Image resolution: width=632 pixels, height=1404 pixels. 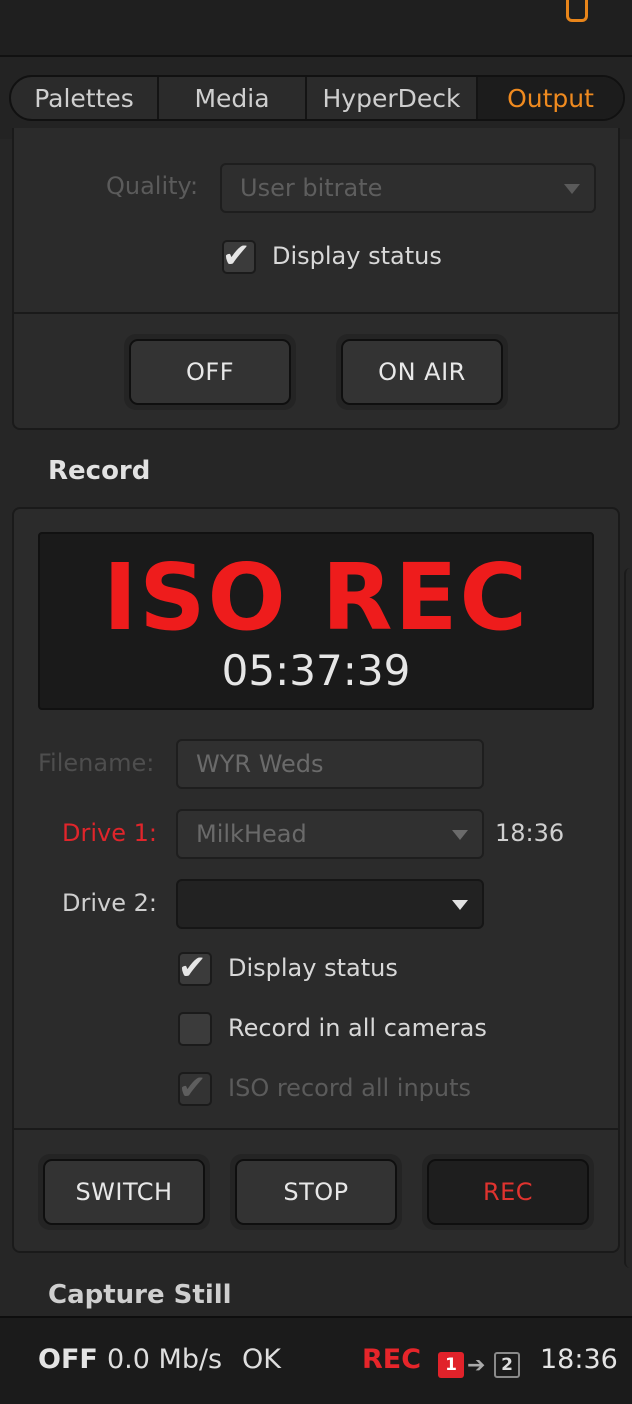 I want to click on iso-record-all-inputs-checkbox: ✔, so click(x=195, y=1088).